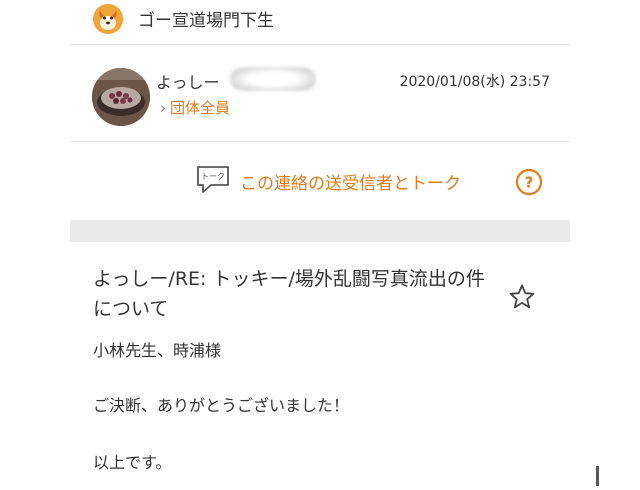  Describe the element at coordinates (289, 294) in the screenshot. I see `message-title: よっしー/RE: トッキー/場外乱闘写真流出の件について` at that location.